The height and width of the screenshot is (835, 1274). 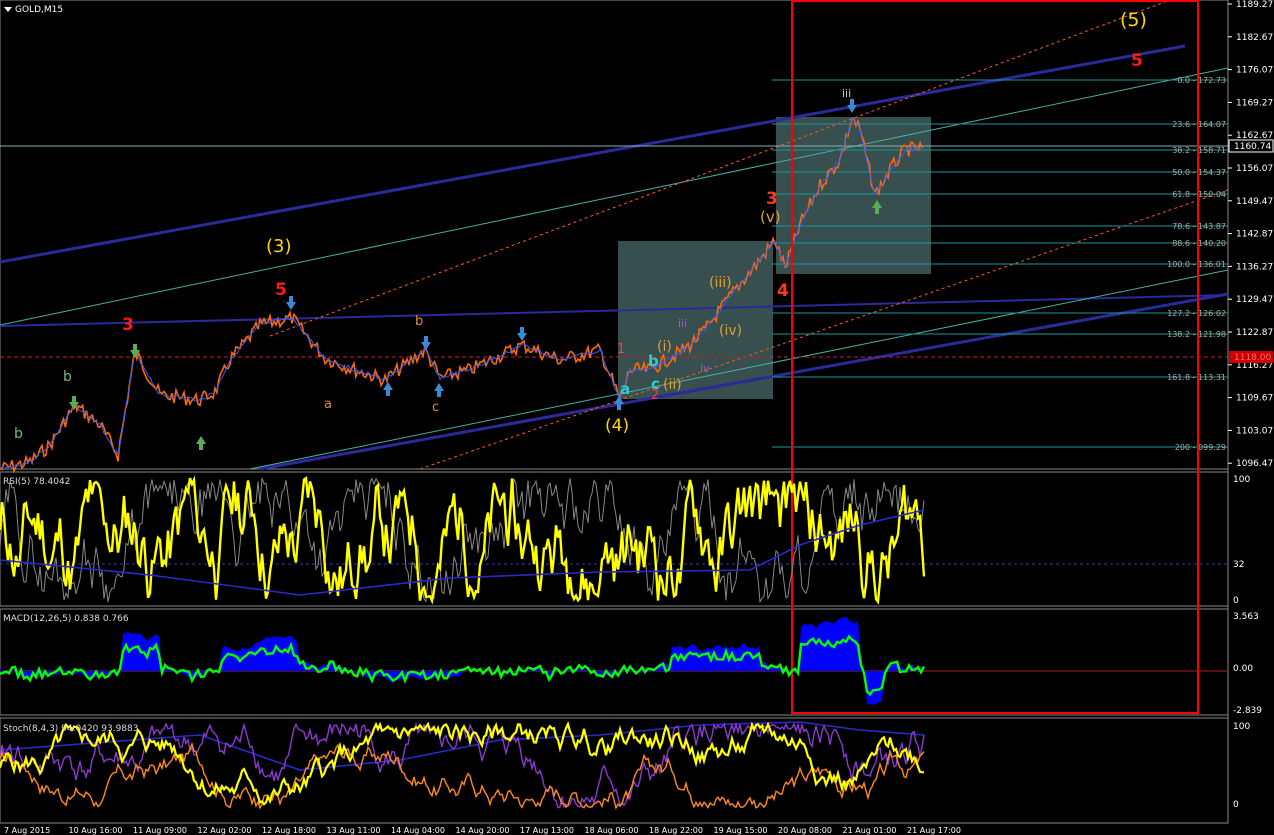 I want to click on fib-level-label: 100.0 - 136.01, so click(x=1196, y=264).